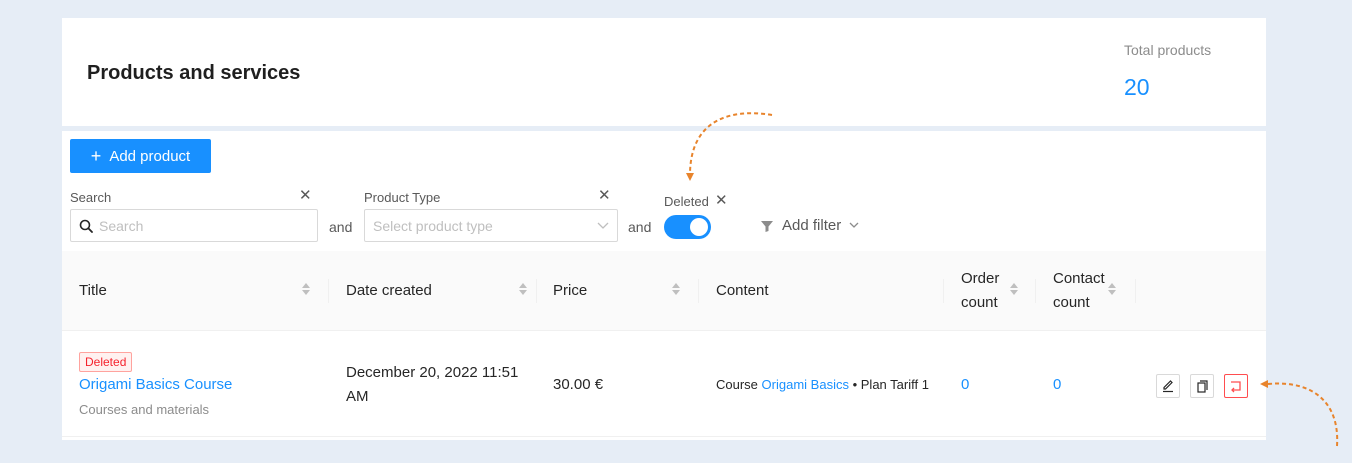  I want to click on column-header-date-created: Date created, so click(389, 291).